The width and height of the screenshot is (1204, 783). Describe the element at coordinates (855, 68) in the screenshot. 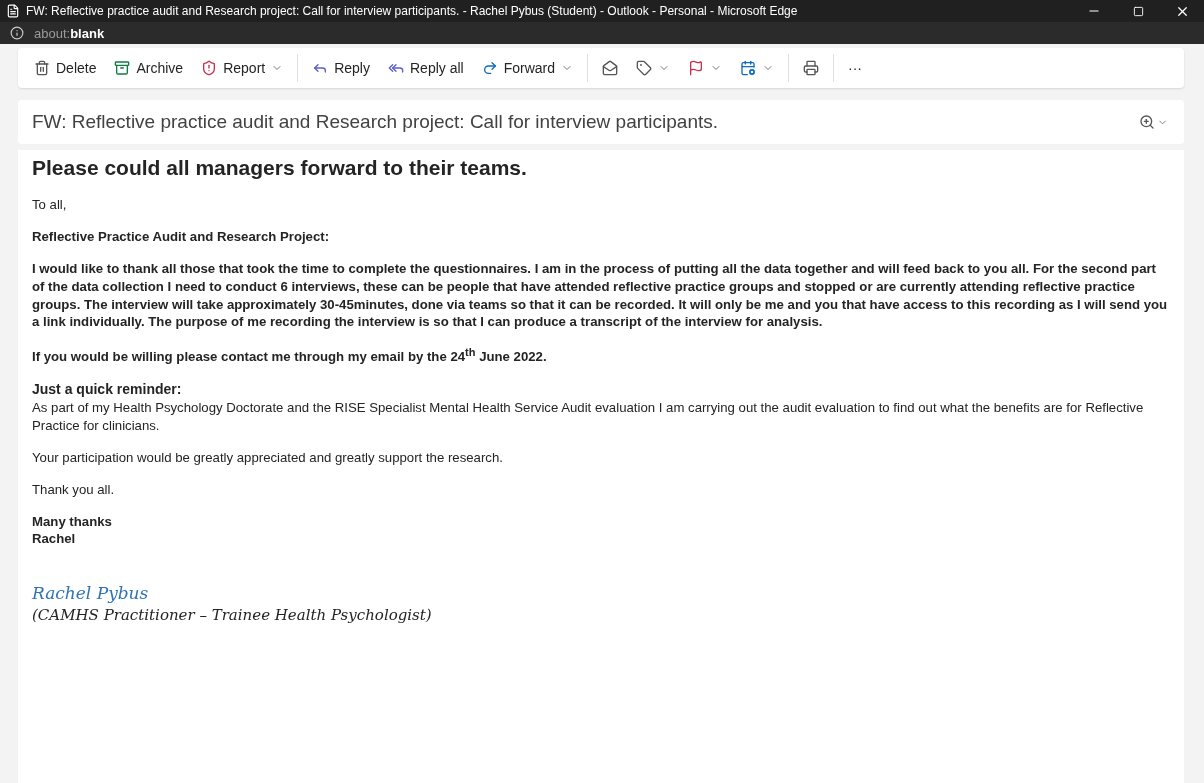

I see `more-button: ···` at that location.